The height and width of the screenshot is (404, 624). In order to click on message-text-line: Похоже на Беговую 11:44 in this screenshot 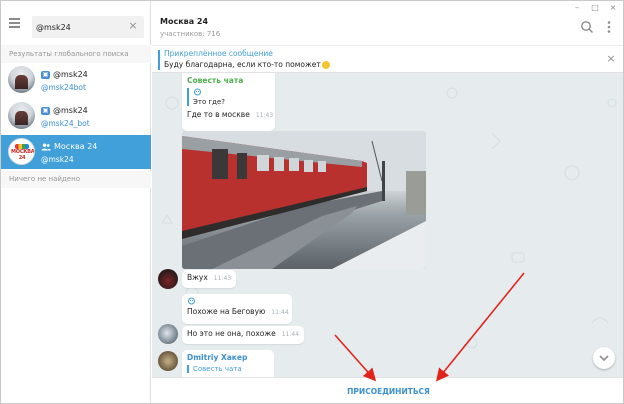, I will do `click(238, 311)`.